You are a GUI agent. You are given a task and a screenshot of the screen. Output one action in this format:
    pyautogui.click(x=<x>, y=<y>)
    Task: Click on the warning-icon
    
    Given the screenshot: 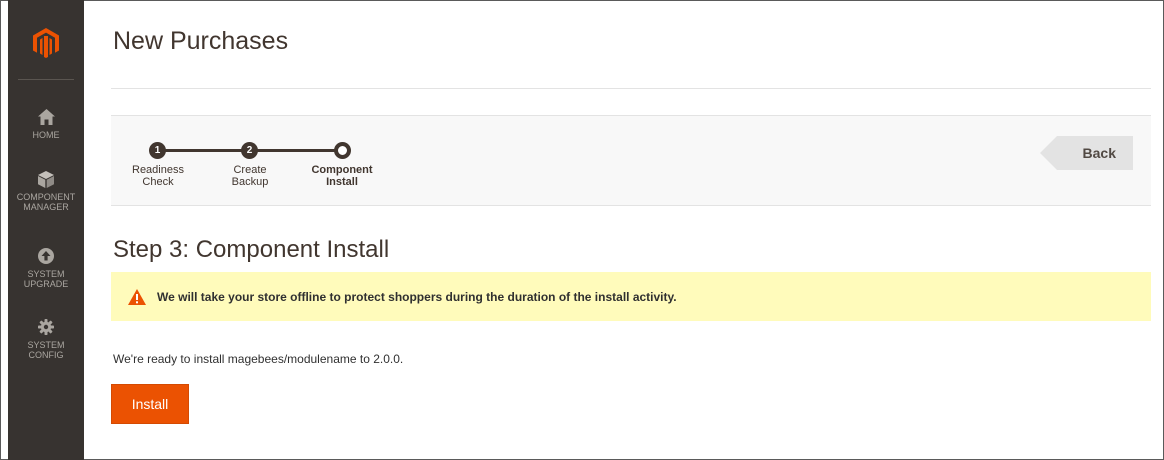 What is the action you would take?
    pyautogui.click(x=137, y=296)
    